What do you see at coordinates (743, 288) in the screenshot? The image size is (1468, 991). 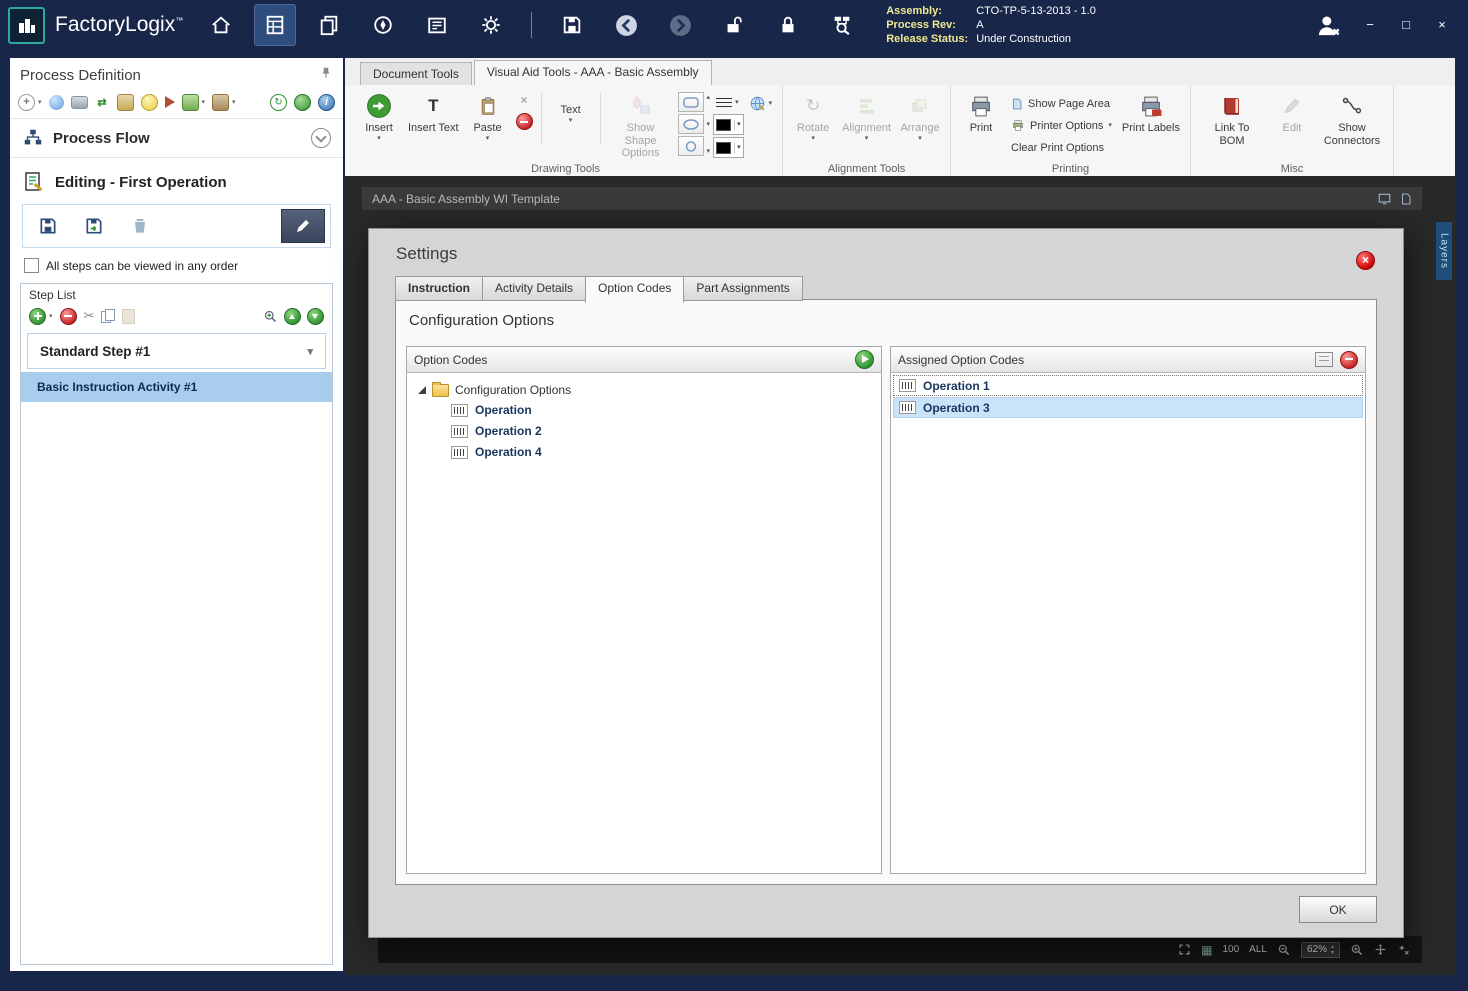 I see `tab-part-assignments: Part Assignments` at bounding box center [743, 288].